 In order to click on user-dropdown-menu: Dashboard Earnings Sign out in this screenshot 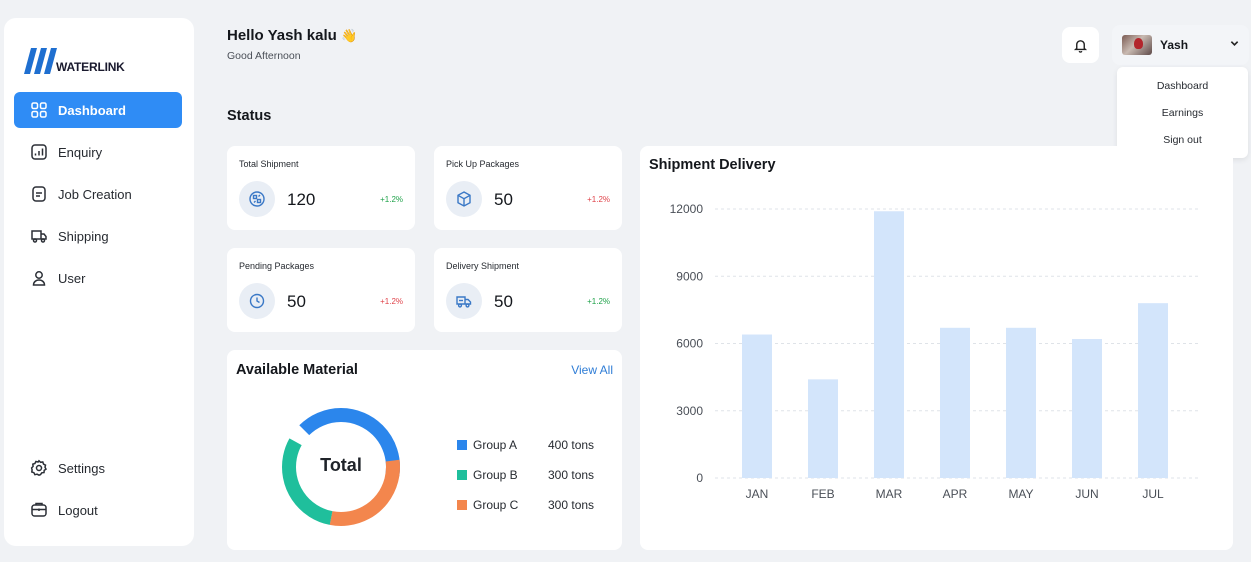, I will do `click(1182, 112)`.